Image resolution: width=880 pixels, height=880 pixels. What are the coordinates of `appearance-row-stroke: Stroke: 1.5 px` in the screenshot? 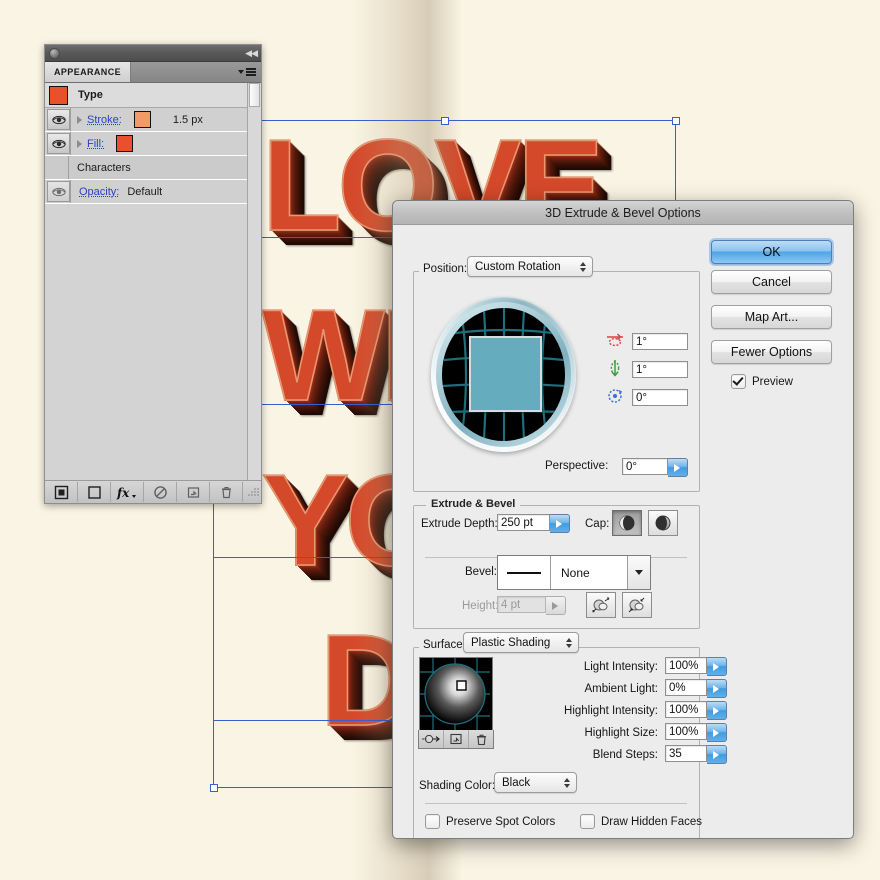 It's located at (153, 120).